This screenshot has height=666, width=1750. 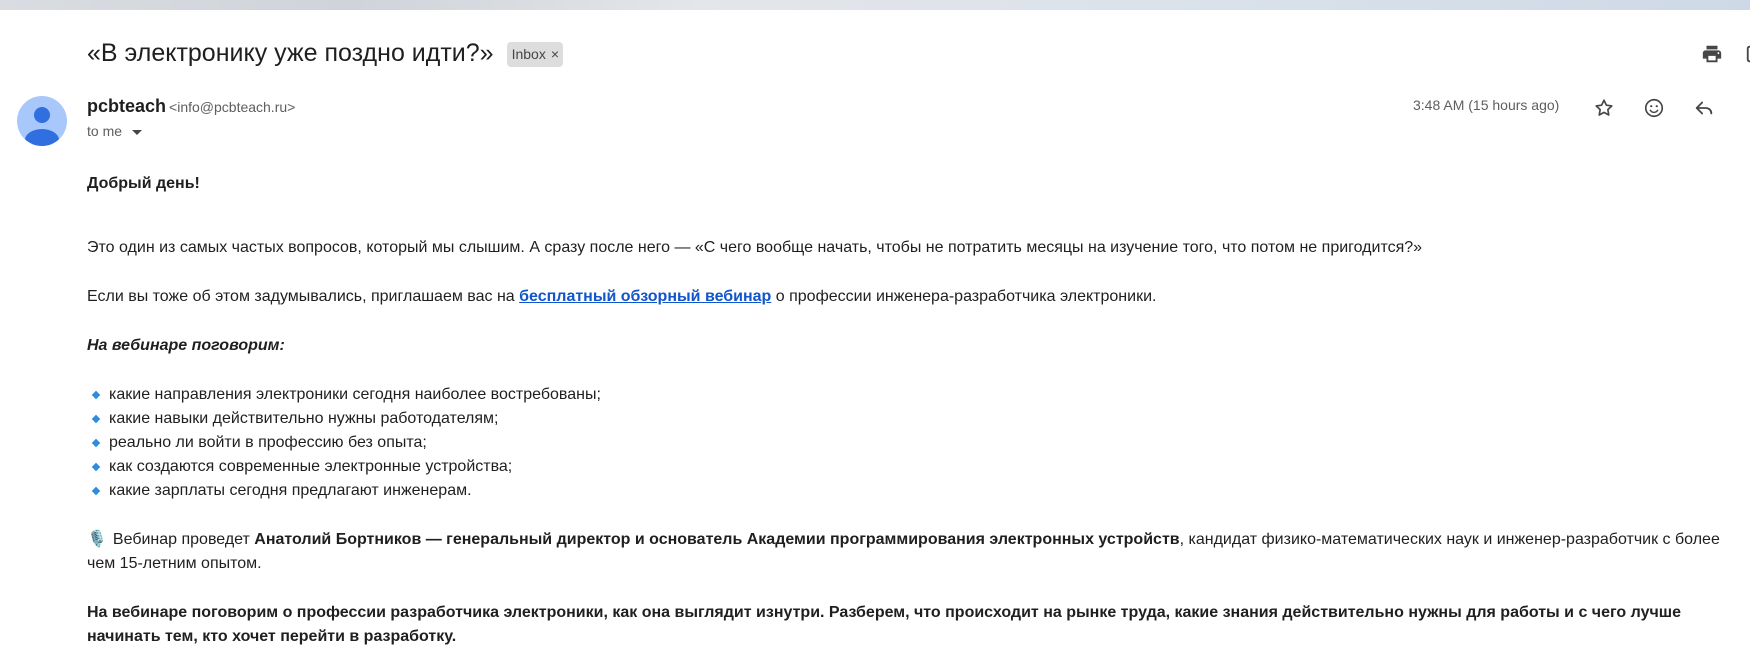 I want to click on window-top-strip, so click(x=875, y=5).